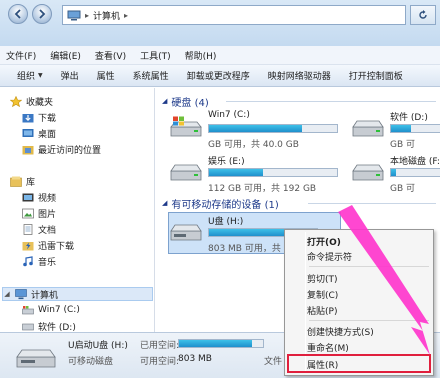 The width and height of the screenshot is (440, 378). Describe the element at coordinates (48, 245) in the screenshot. I see `nav-thunder: 迅雷下载` at that location.